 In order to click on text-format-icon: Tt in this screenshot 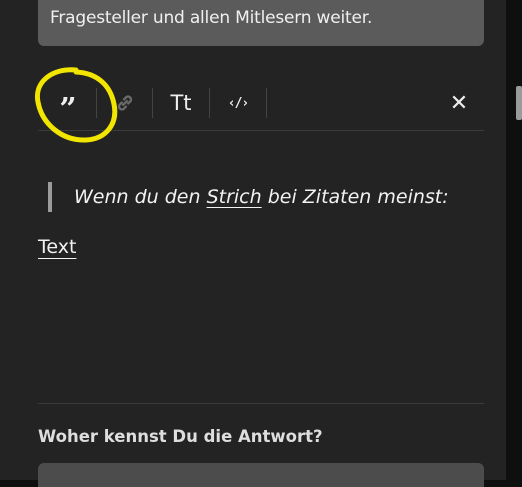, I will do `click(181, 103)`.